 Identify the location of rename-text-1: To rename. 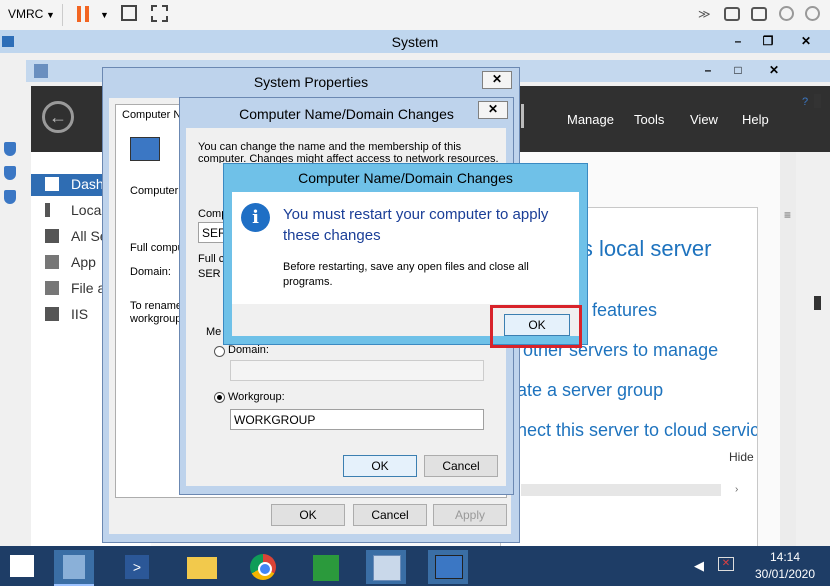
(156, 306).